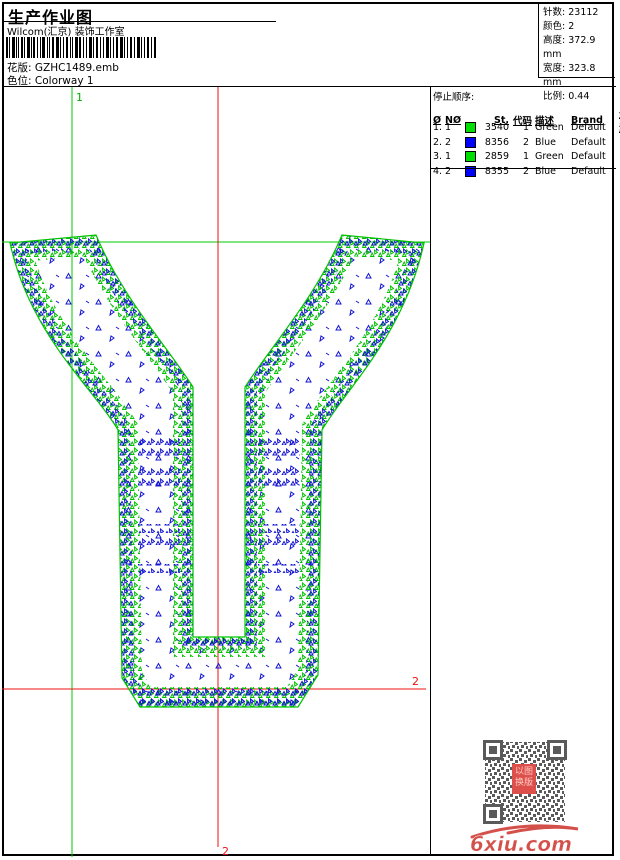  What do you see at coordinates (521, 844) in the screenshot?
I see `site-watermark-text: 6xiu.com` at bounding box center [521, 844].